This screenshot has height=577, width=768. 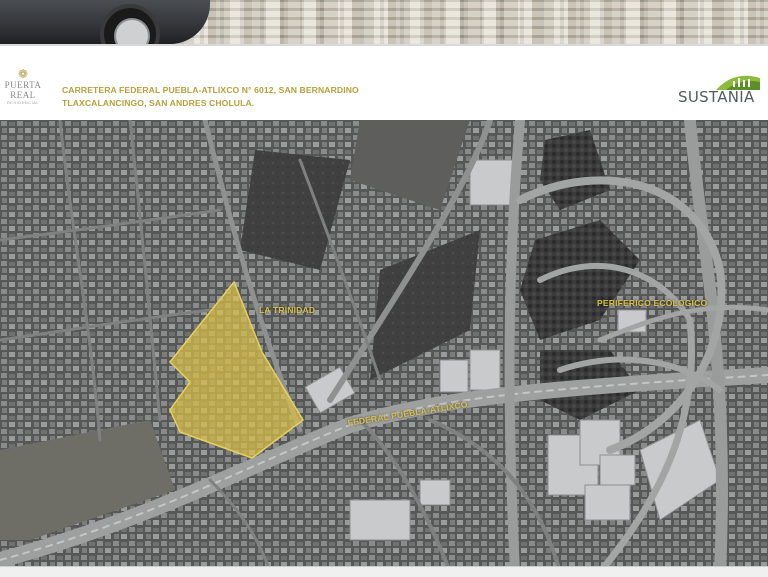 What do you see at coordinates (384, 22) in the screenshot?
I see `top-photo-strip` at bounding box center [384, 22].